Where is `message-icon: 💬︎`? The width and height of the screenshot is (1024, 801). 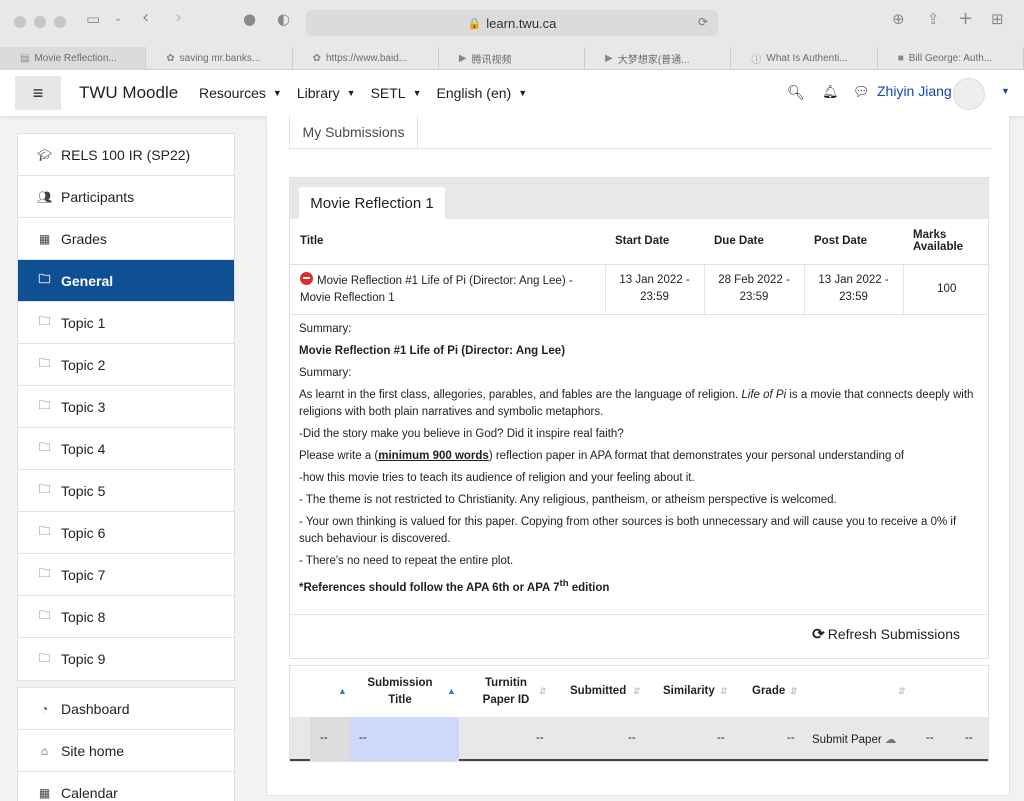
message-icon: 💬︎ is located at coordinates (861, 92).